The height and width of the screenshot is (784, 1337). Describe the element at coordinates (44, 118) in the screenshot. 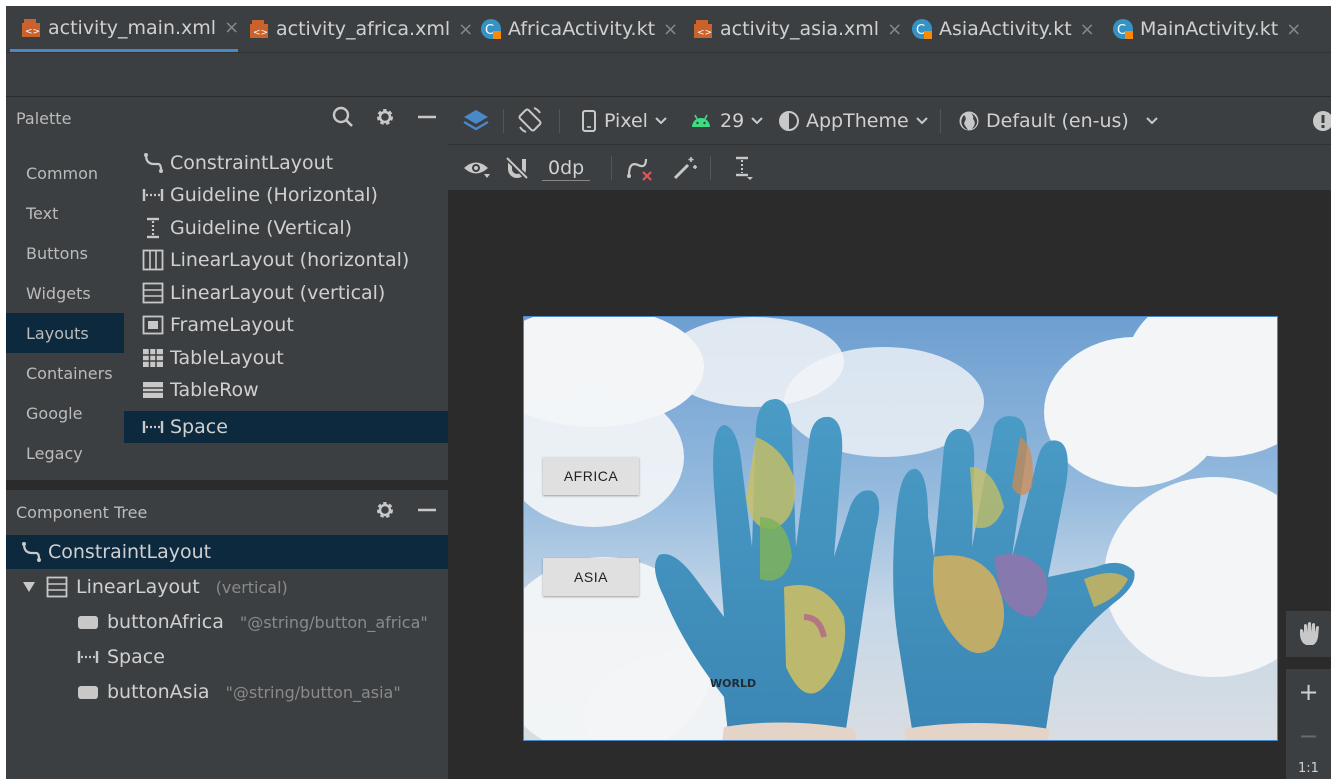

I see `palette-title: Palette` at that location.